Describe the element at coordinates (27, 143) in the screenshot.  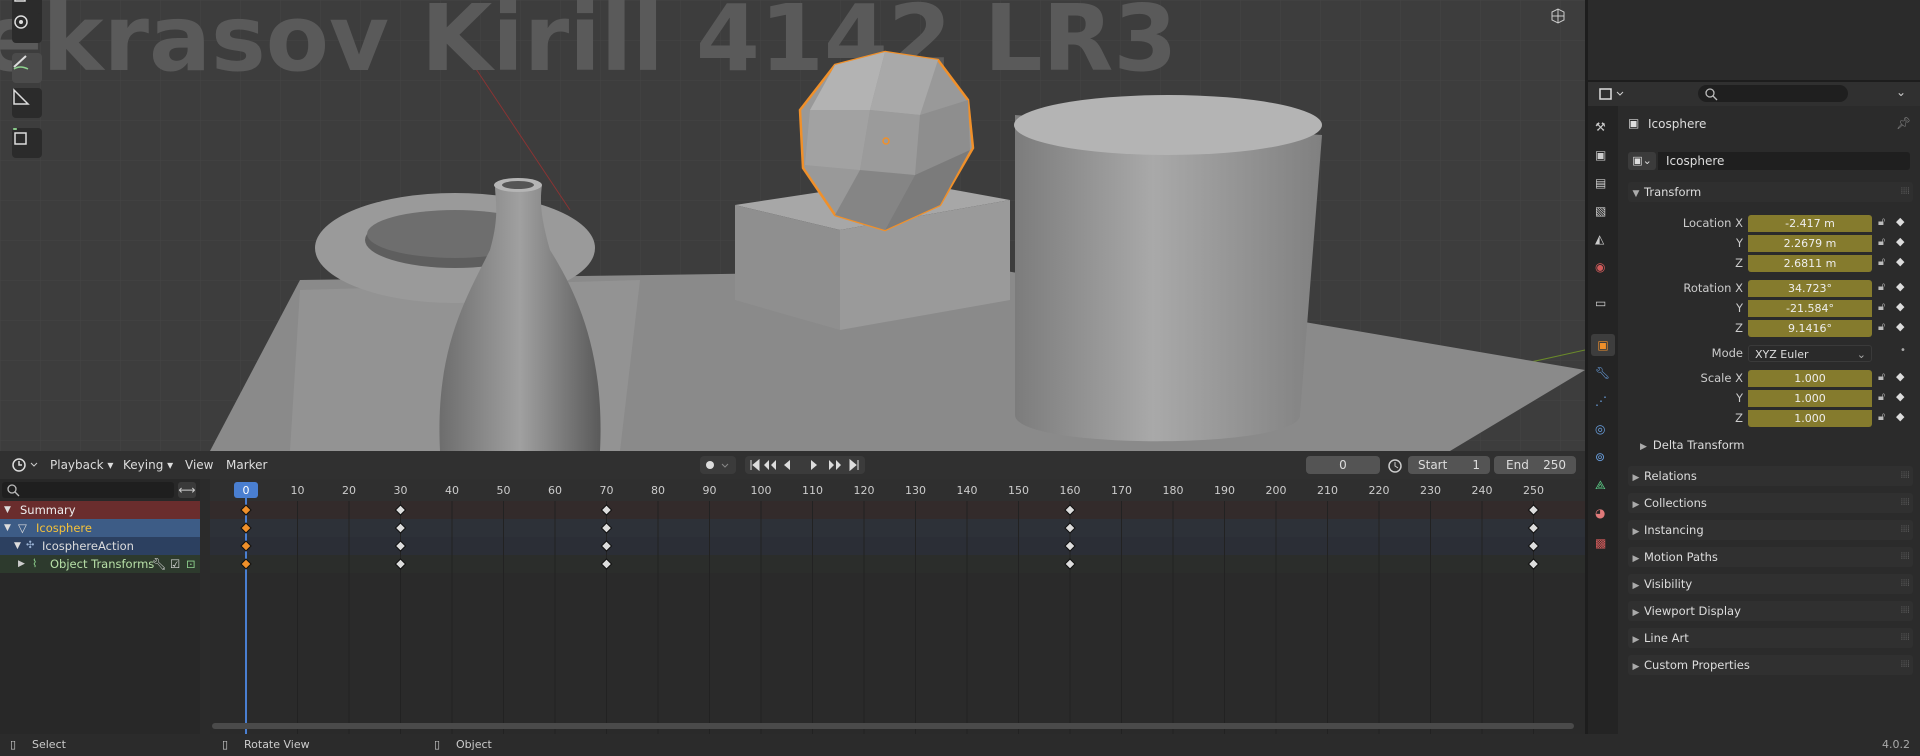
I see `add-cube-icon` at that location.